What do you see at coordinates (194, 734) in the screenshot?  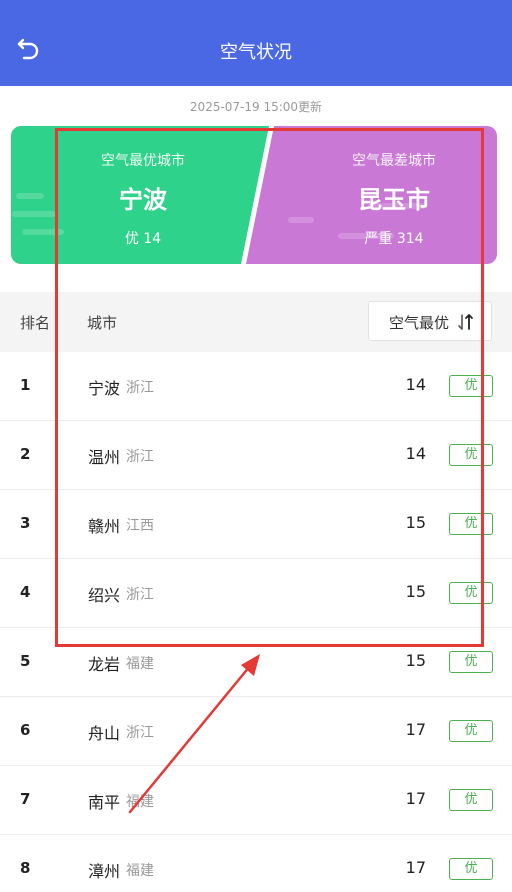 I see `annotation-arrow-icon` at bounding box center [194, 734].